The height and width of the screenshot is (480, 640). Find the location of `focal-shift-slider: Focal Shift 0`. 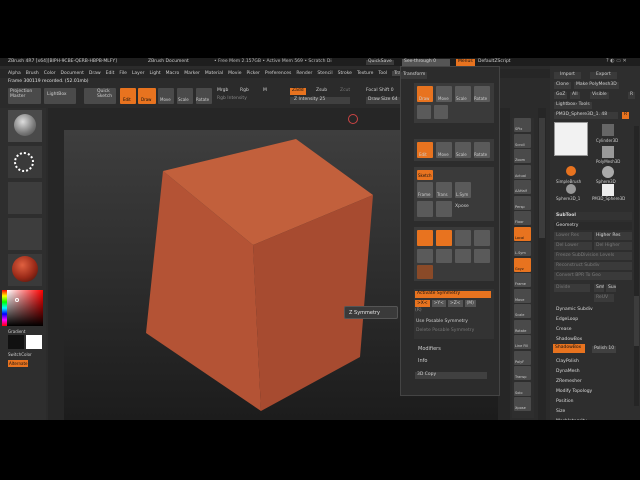

focal-shift-slider: Focal Shift 0 is located at coordinates (380, 91).